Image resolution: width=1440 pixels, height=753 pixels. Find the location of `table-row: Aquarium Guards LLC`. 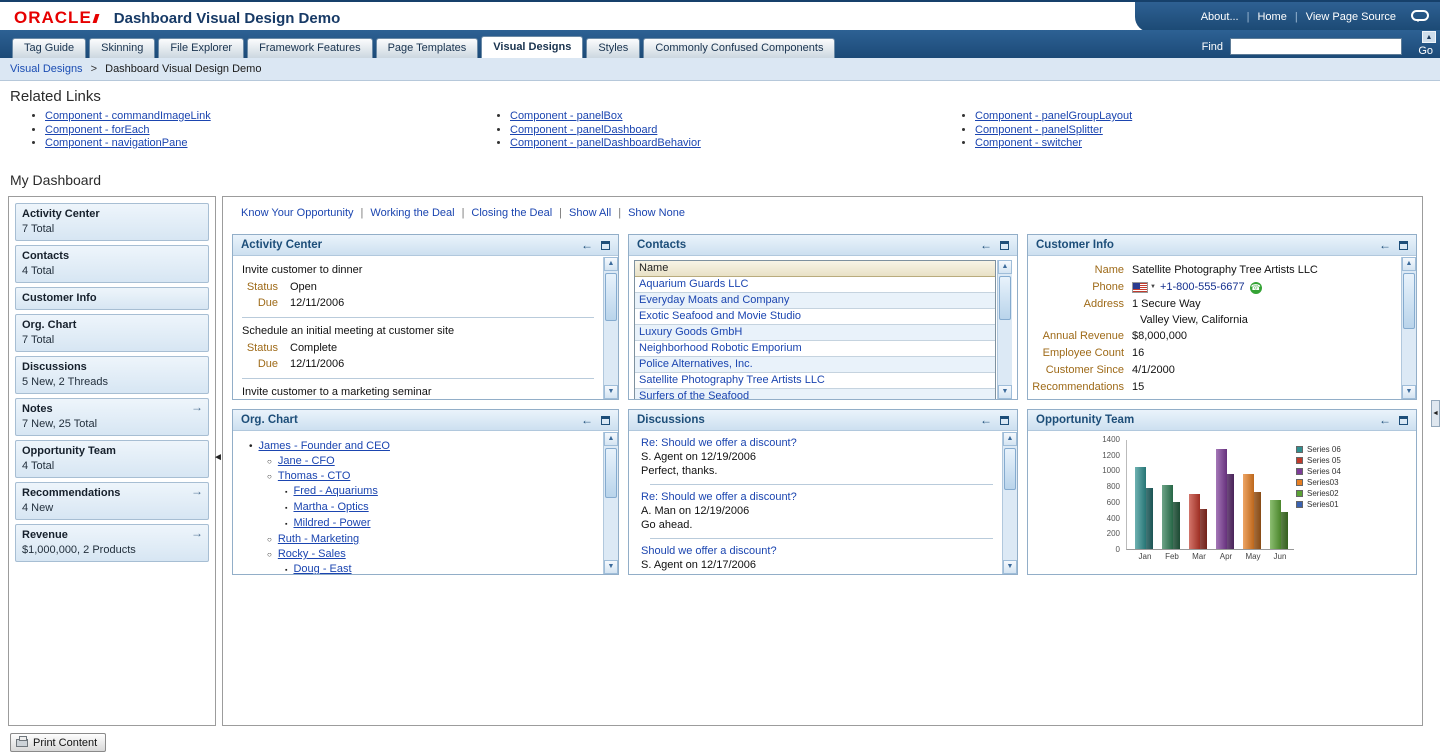

table-row: Aquarium Guards LLC is located at coordinates (815, 285).